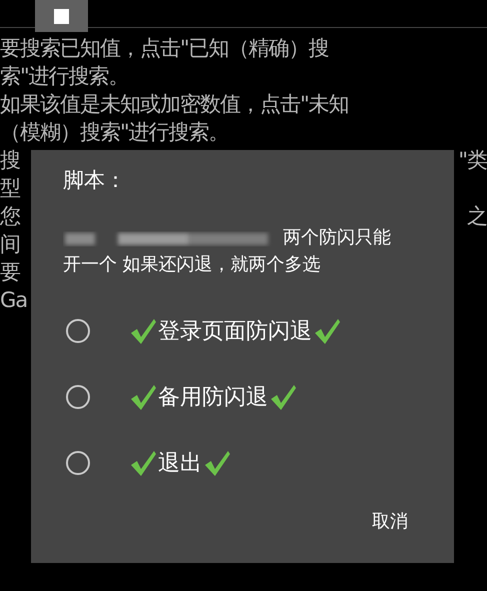 This screenshot has width=487, height=591. What do you see at coordinates (174, 104) in the screenshot?
I see `background-text: 如果该值是未知或加密数值，点击"未知` at bounding box center [174, 104].